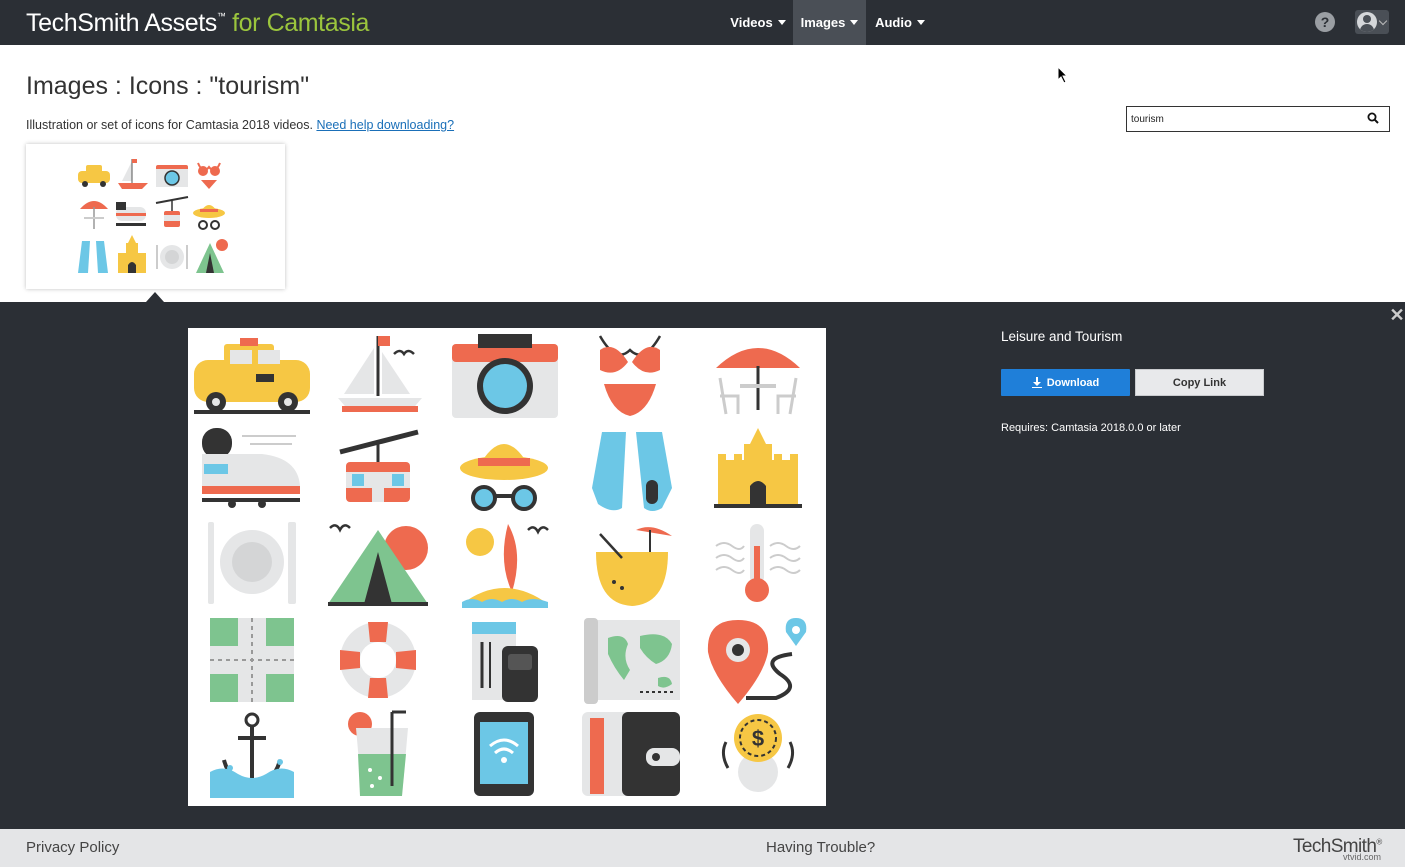 This screenshot has width=1405, height=867. I want to click on world-map-icon, so click(632, 661).